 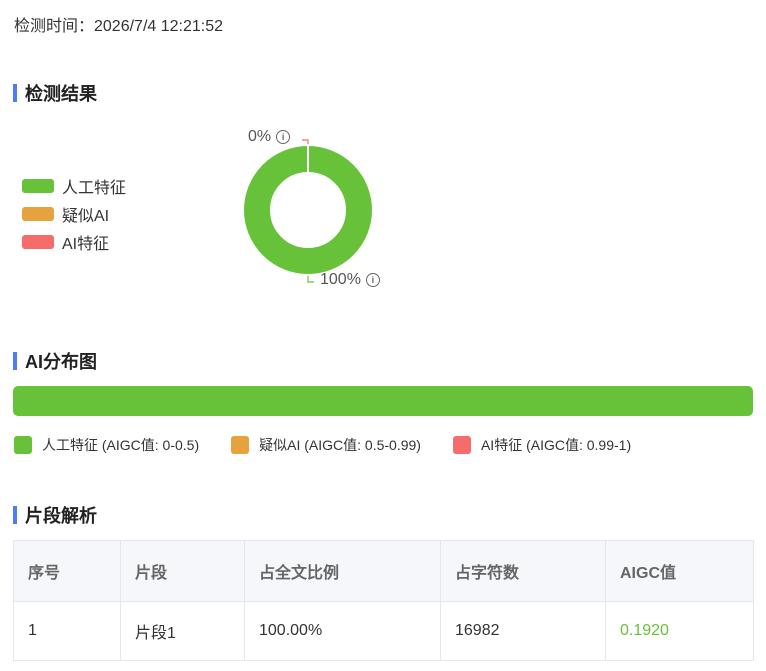 What do you see at coordinates (38, 242) in the screenshot?
I see `legend-swatch-ai` at bounding box center [38, 242].